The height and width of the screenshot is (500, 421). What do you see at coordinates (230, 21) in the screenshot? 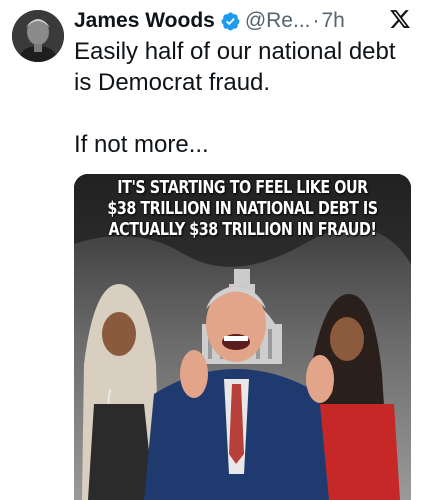
I see `verified-badge-icon` at bounding box center [230, 21].